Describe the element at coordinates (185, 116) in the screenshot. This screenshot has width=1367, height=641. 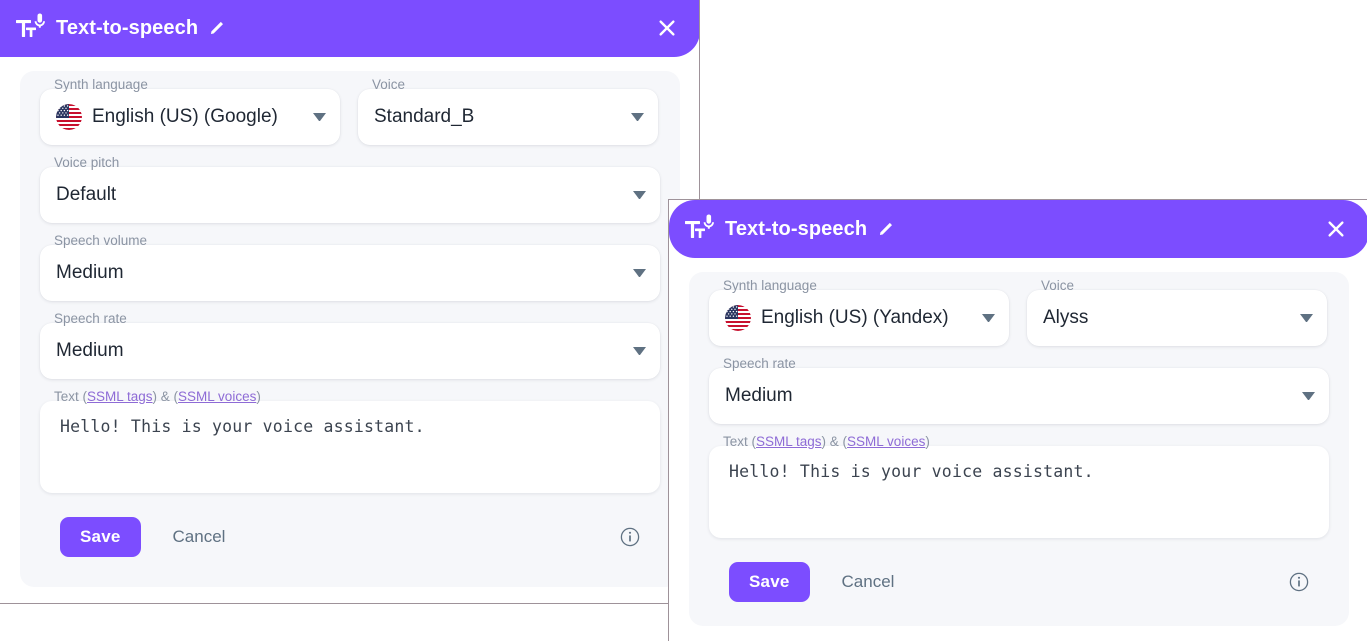
I see `synth-language-value: English (US) (Google)` at that location.